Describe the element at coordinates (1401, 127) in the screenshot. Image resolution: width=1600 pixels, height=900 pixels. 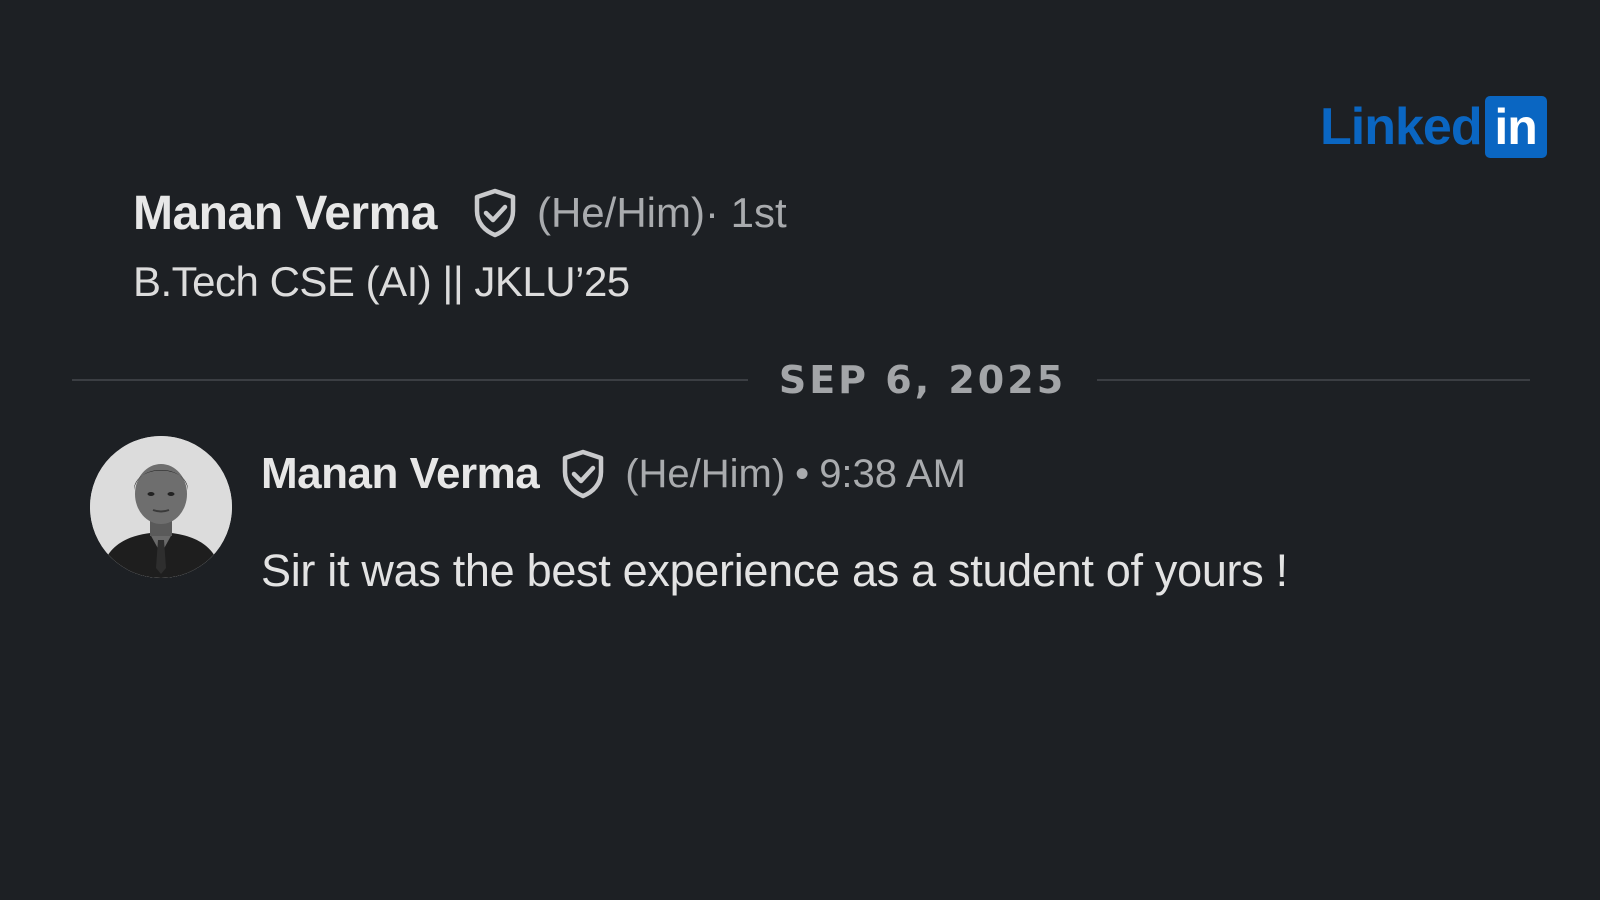
I see `logo-wordmark: Linked` at that location.